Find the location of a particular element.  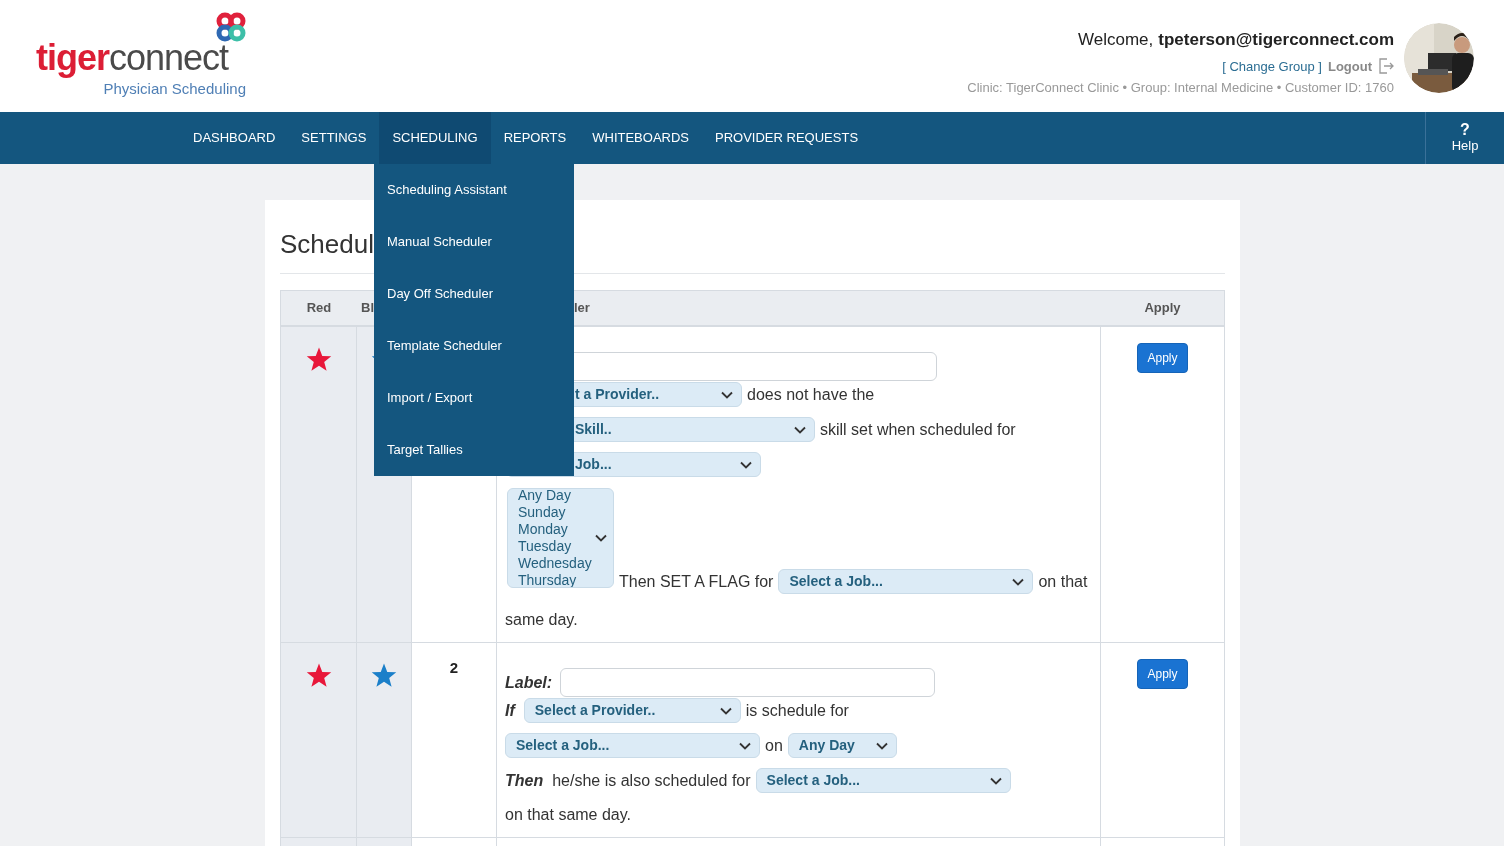

if-text: If is located at coordinates (510, 710).